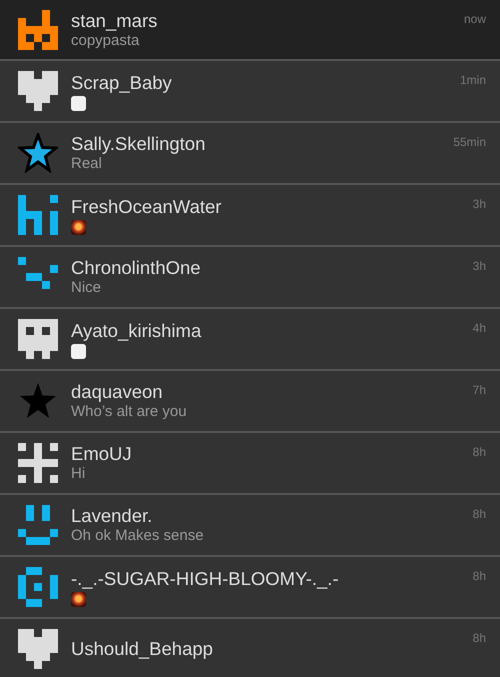 The image size is (500, 677). Describe the element at coordinates (136, 331) in the screenshot. I see `username: Ayato_kirishima` at that location.